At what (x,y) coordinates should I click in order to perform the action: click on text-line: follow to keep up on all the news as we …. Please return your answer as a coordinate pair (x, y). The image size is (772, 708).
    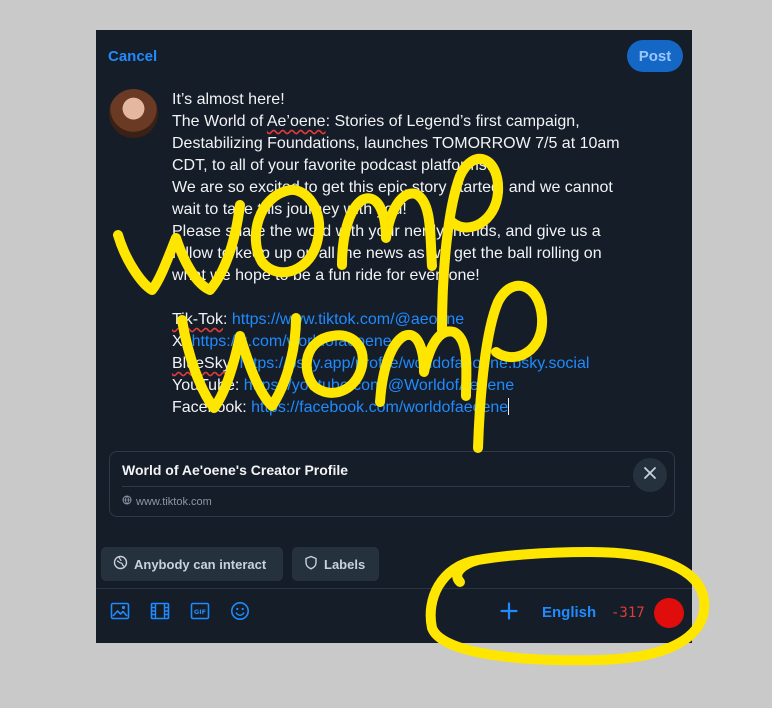
    Looking at the image, I should click on (387, 253).